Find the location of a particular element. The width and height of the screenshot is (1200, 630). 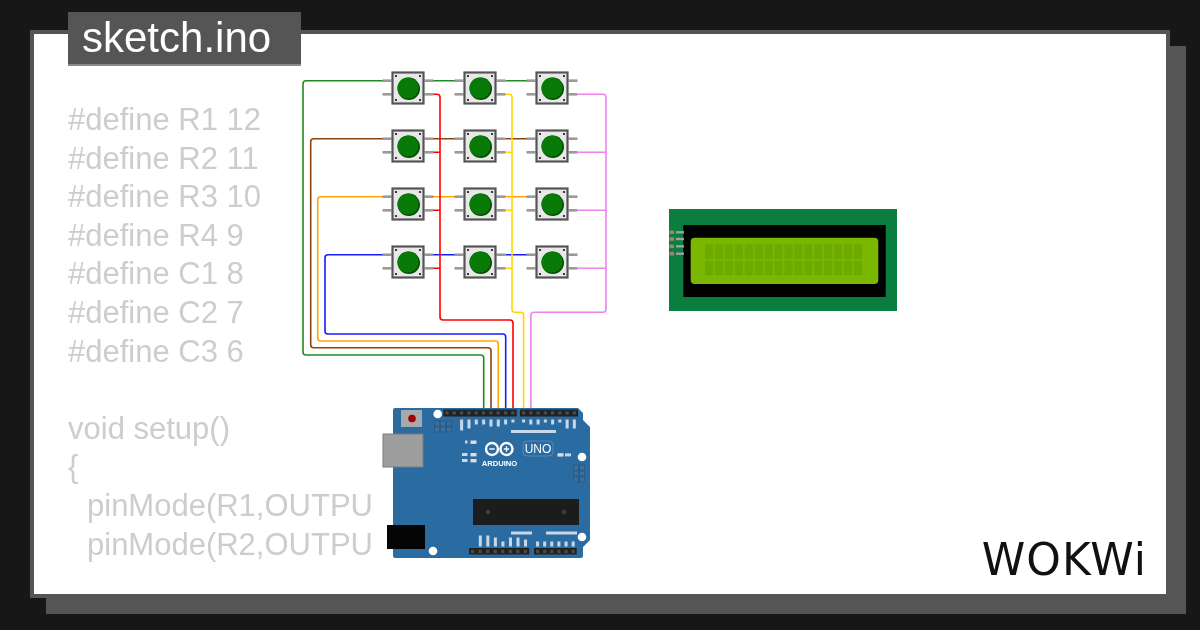

logo-wordmark: WOKWi is located at coordinates (1064, 560).